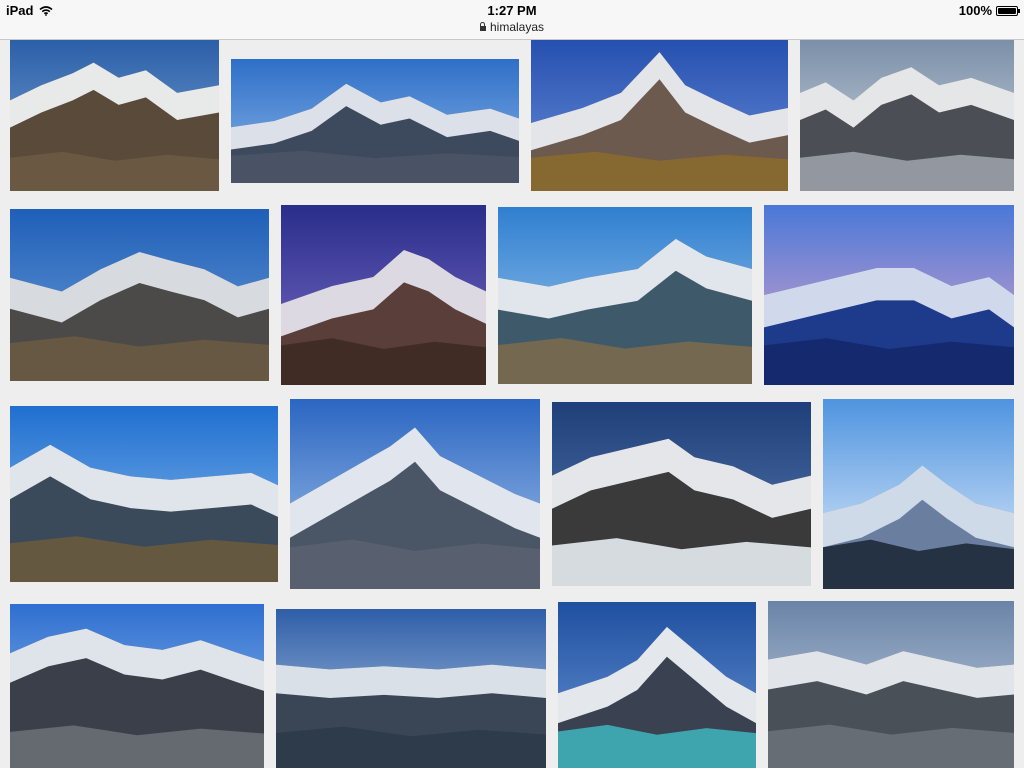  I want to click on snow-cap, so click(411, 681).